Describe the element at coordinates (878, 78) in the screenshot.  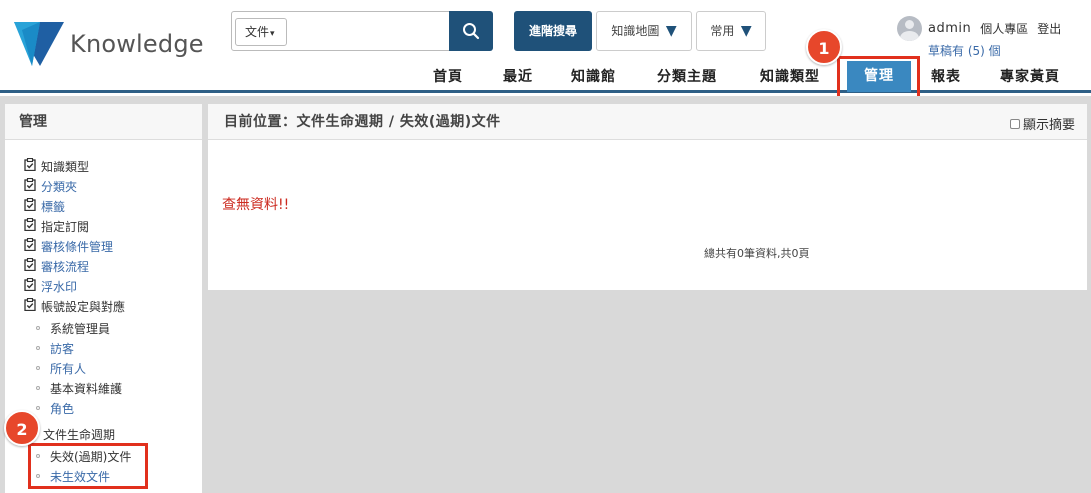
I see `highlight-box-admin` at that location.